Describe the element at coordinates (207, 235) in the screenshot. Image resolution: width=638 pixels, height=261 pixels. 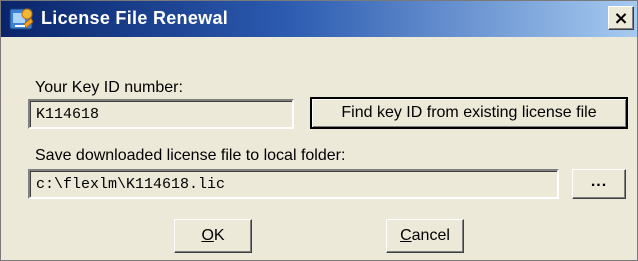
I see `ok-accelerator: O` at that location.